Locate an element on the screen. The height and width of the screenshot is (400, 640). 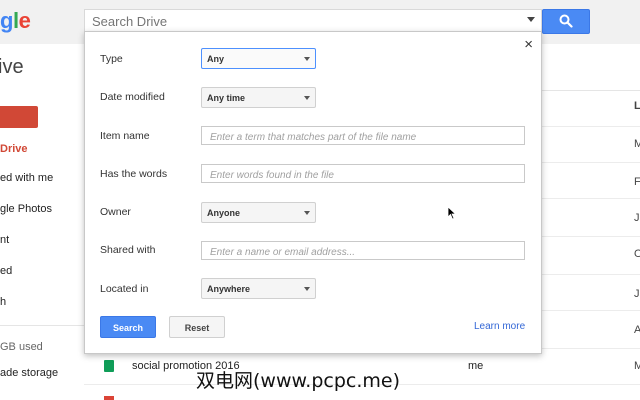
column-header-last-modified: L is located at coordinates (637, 106).